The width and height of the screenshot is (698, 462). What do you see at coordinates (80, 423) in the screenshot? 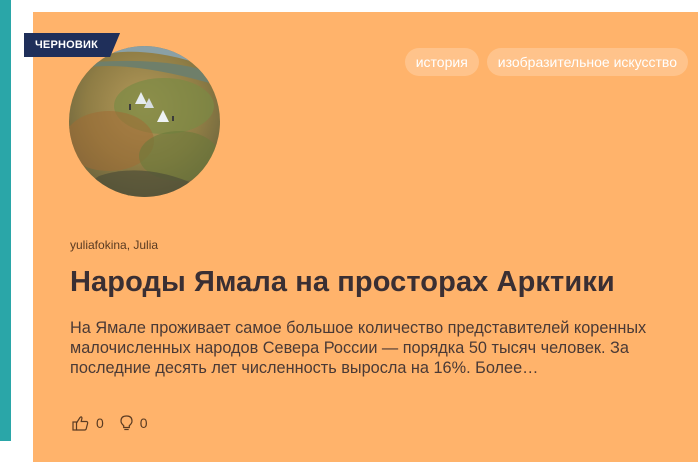
I see `thumbs-up-icon` at bounding box center [80, 423].